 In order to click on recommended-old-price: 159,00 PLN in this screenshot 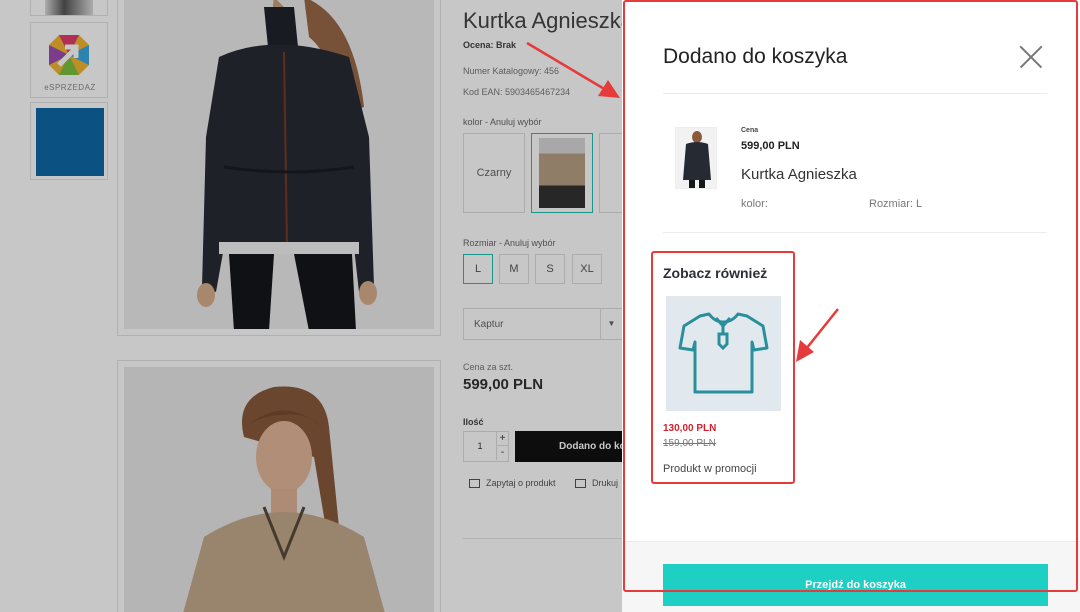, I will do `click(689, 443)`.